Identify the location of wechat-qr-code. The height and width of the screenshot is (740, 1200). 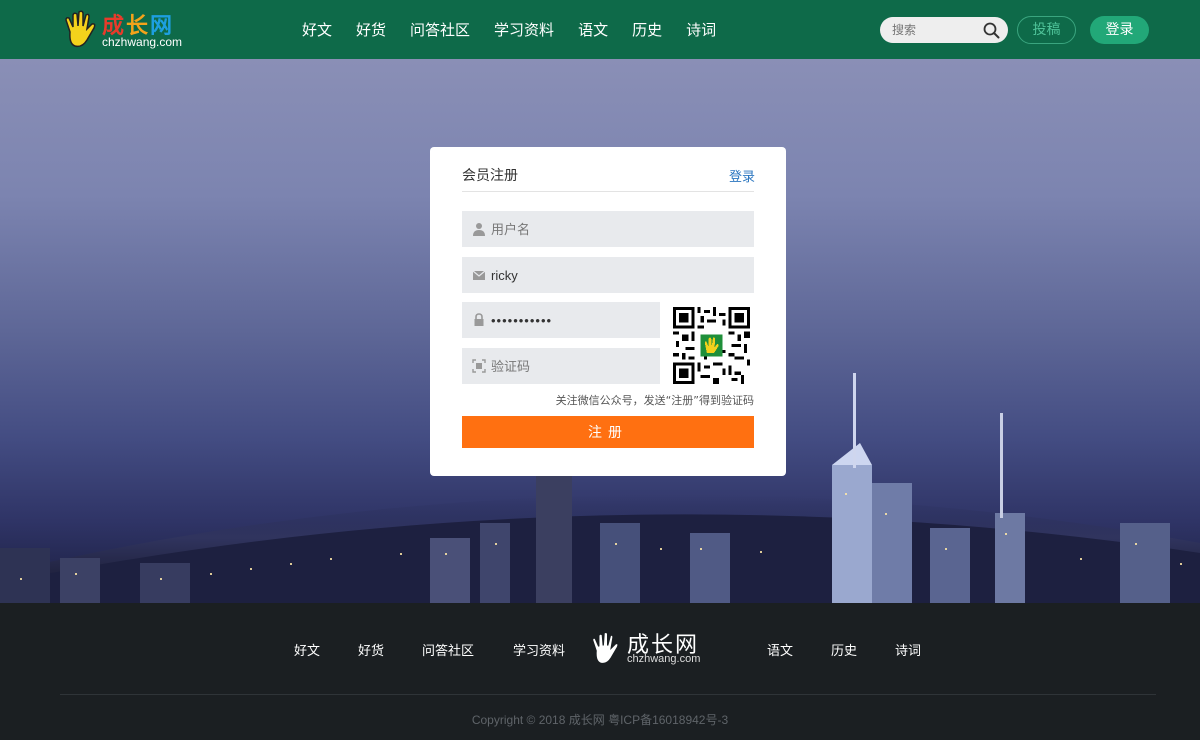
(711, 345).